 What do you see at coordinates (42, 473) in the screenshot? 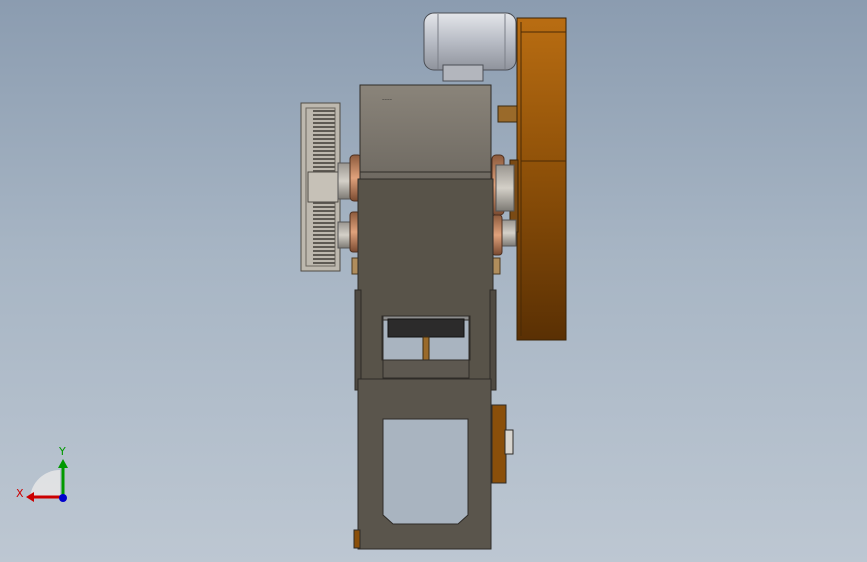
I see `view-orientation-triad: Y X` at bounding box center [42, 473].